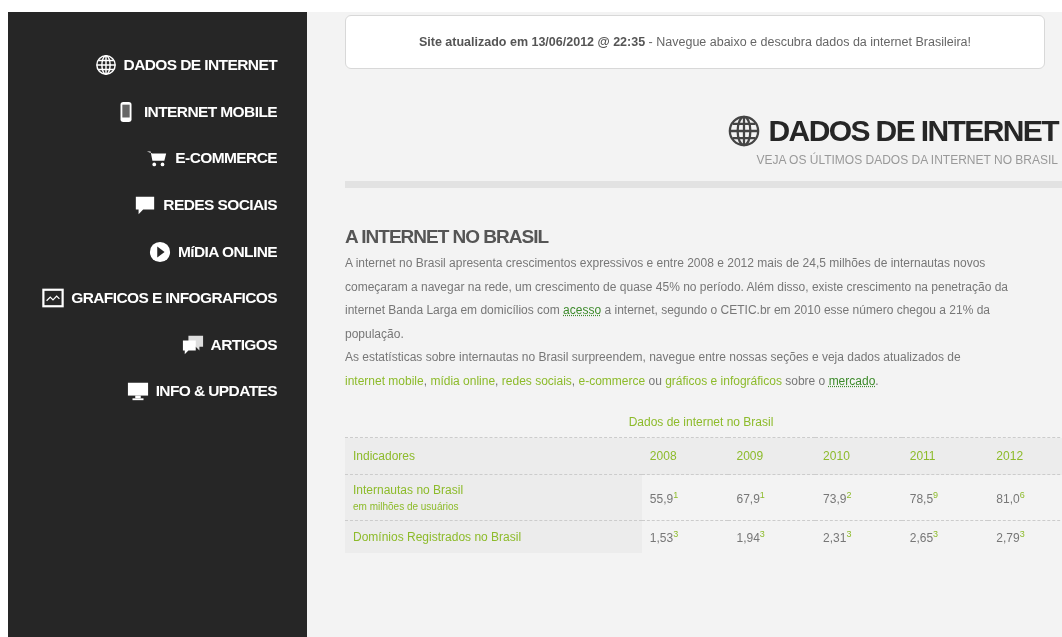 This screenshot has height=637, width=1062. What do you see at coordinates (582, 310) in the screenshot?
I see `link: acesso` at bounding box center [582, 310].